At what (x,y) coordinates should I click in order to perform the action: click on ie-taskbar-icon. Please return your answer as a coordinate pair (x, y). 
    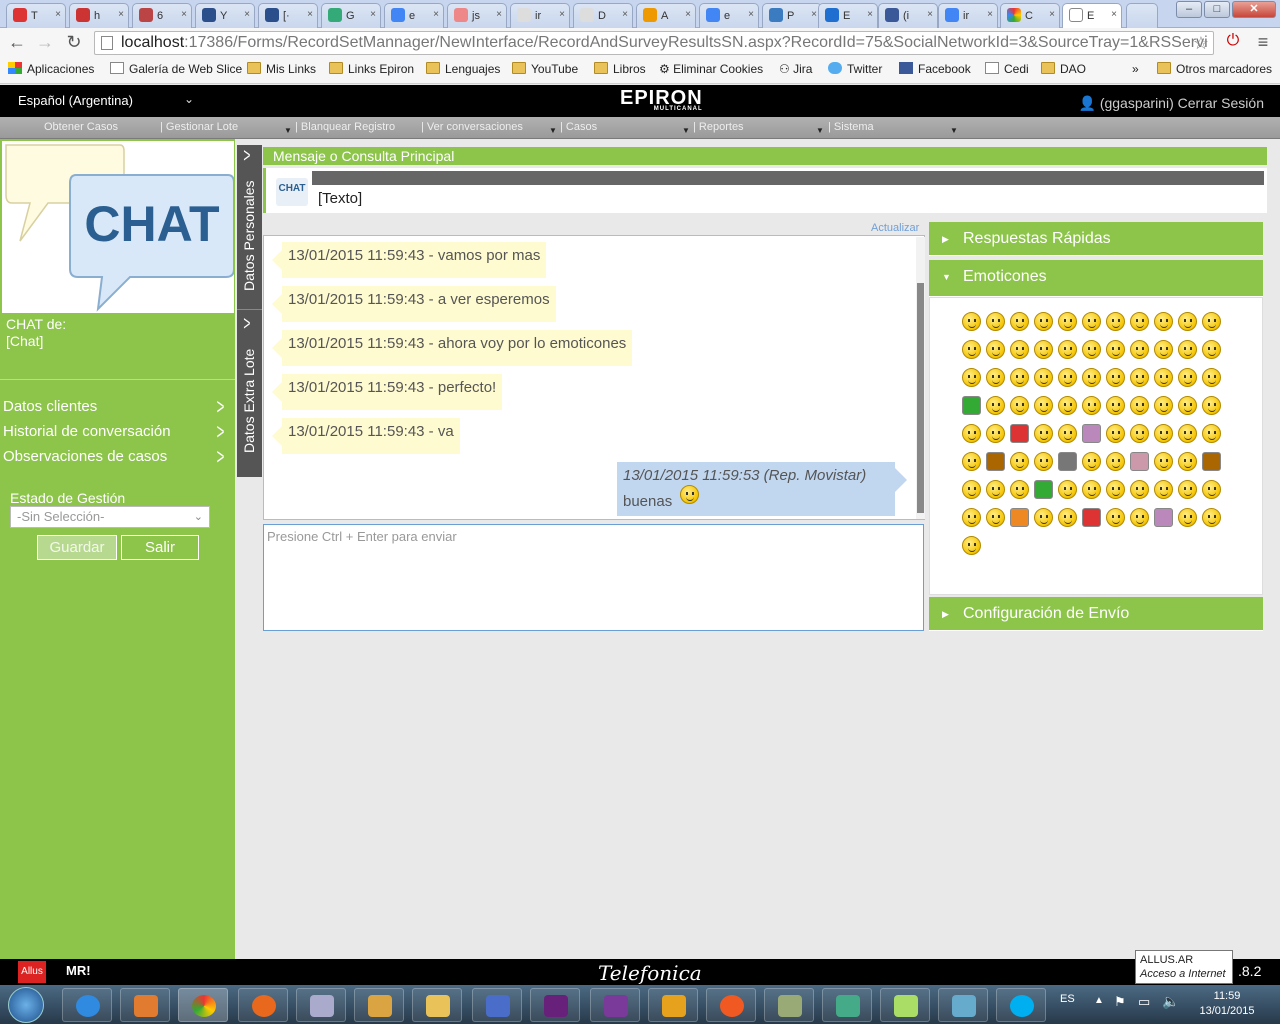
    Looking at the image, I should click on (87, 1005).